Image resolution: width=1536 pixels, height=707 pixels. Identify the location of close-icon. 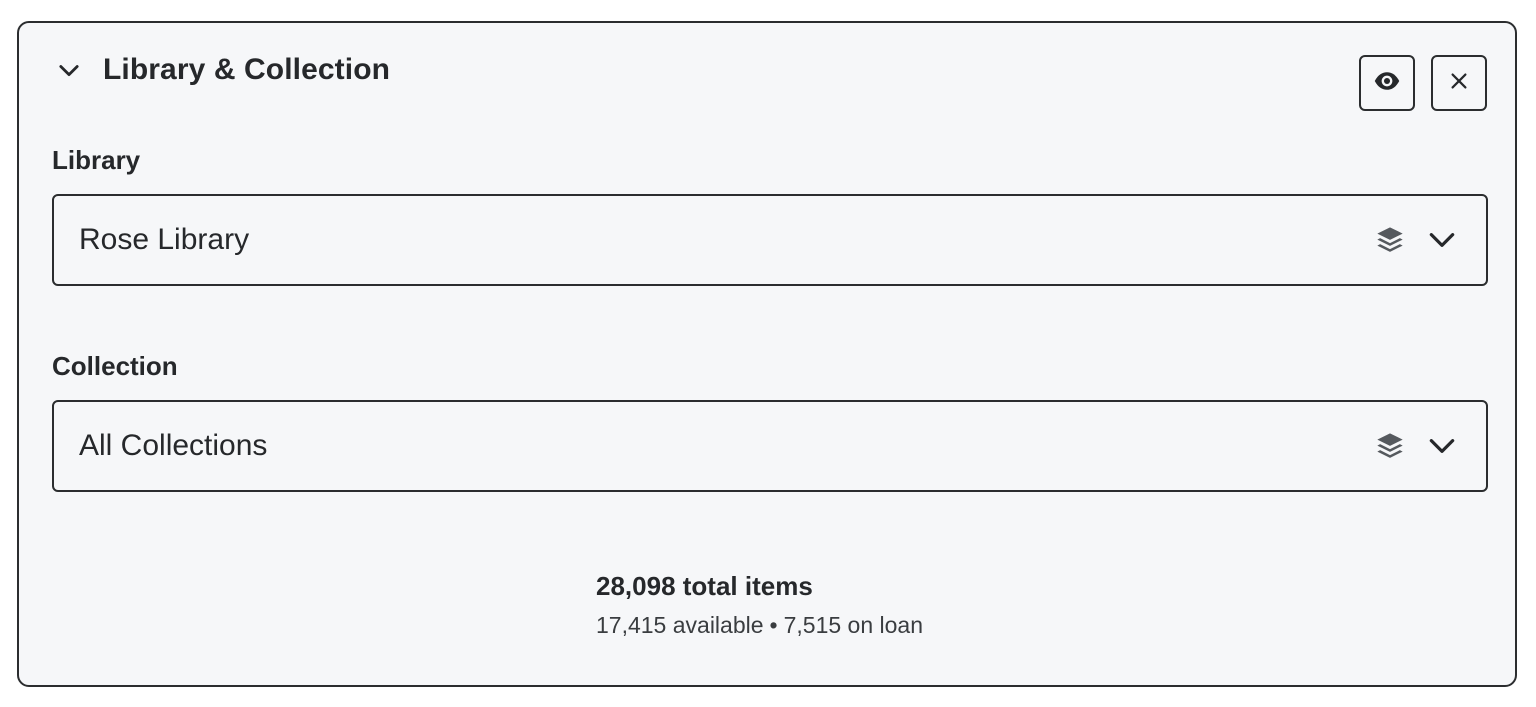
(1459, 83).